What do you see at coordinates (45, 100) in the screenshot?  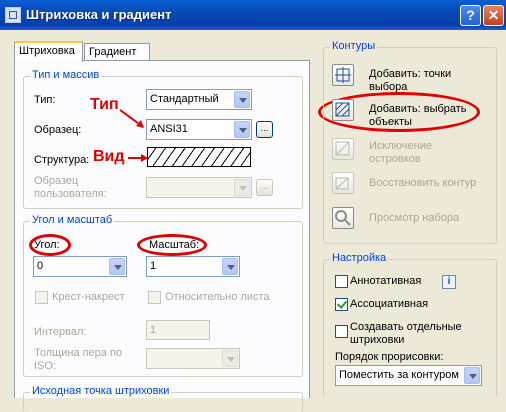 I see `type-label: Тип:` at bounding box center [45, 100].